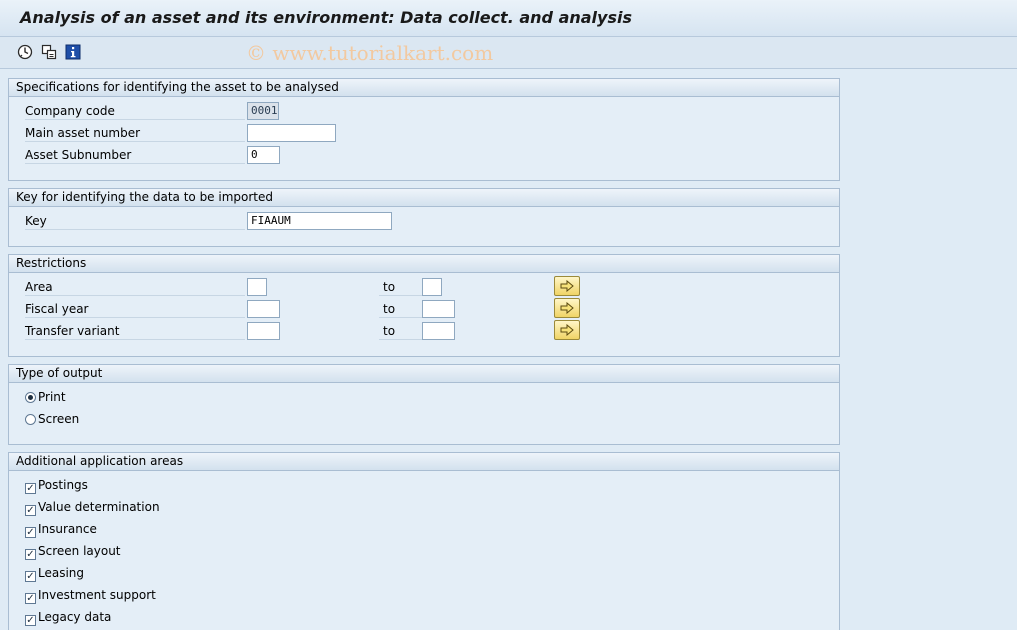  Describe the element at coordinates (508, 53) in the screenshot. I see `application-toolbar: © www.tutorialkart.com` at that location.